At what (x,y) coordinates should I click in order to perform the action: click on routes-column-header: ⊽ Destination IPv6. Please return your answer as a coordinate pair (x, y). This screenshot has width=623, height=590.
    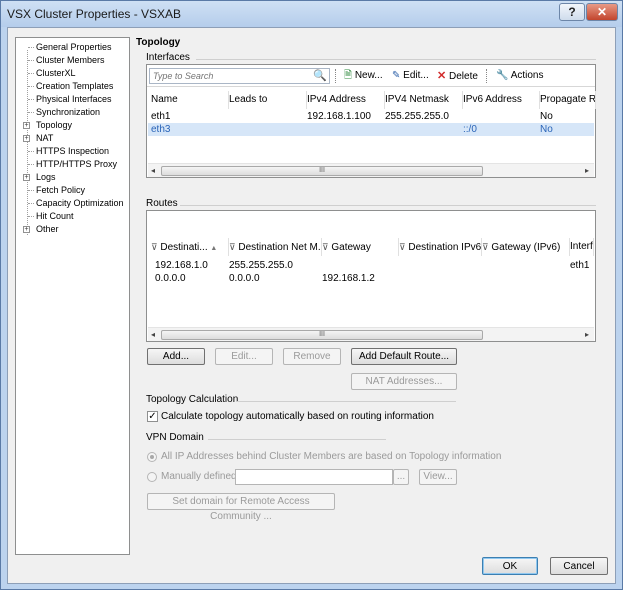
    Looking at the image, I should click on (440, 247).